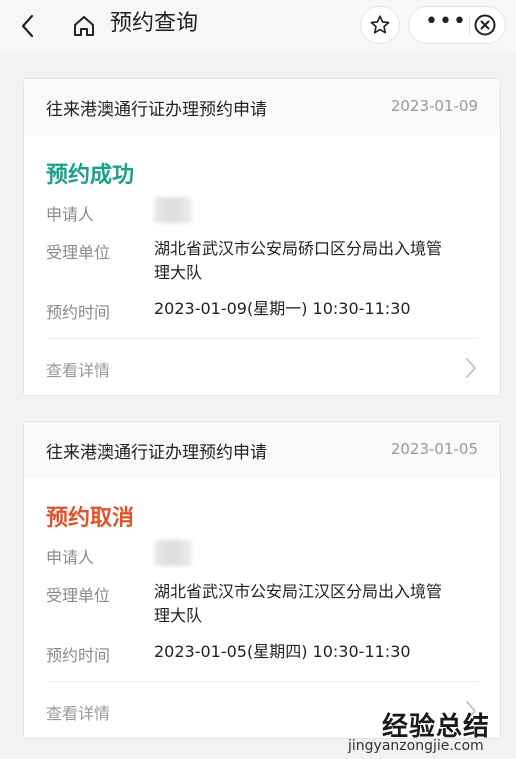 This screenshot has height=759, width=516. I want to click on top-bar: 预约查询 •••, so click(258, 26).